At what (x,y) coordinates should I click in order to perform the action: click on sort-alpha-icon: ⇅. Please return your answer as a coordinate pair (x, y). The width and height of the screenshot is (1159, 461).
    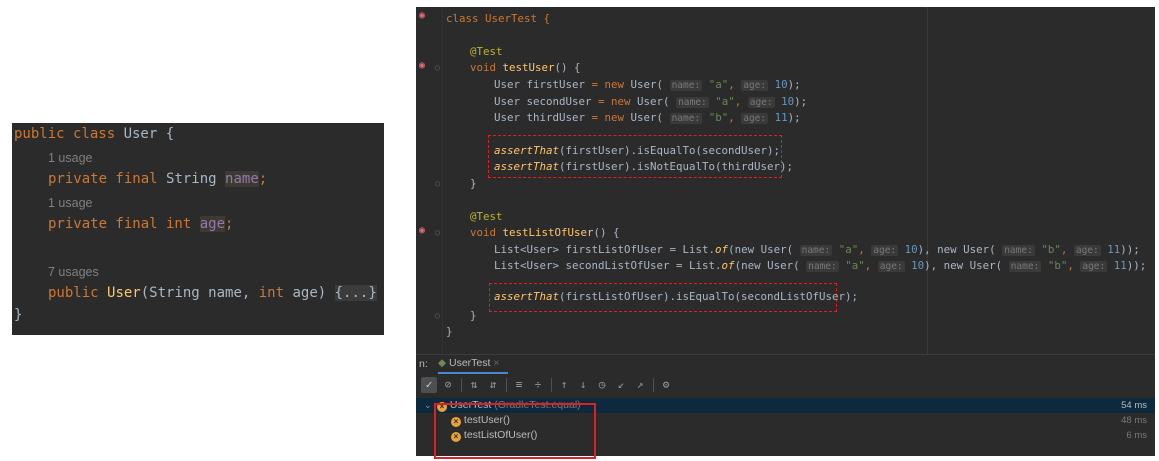
    Looking at the image, I should click on (474, 385).